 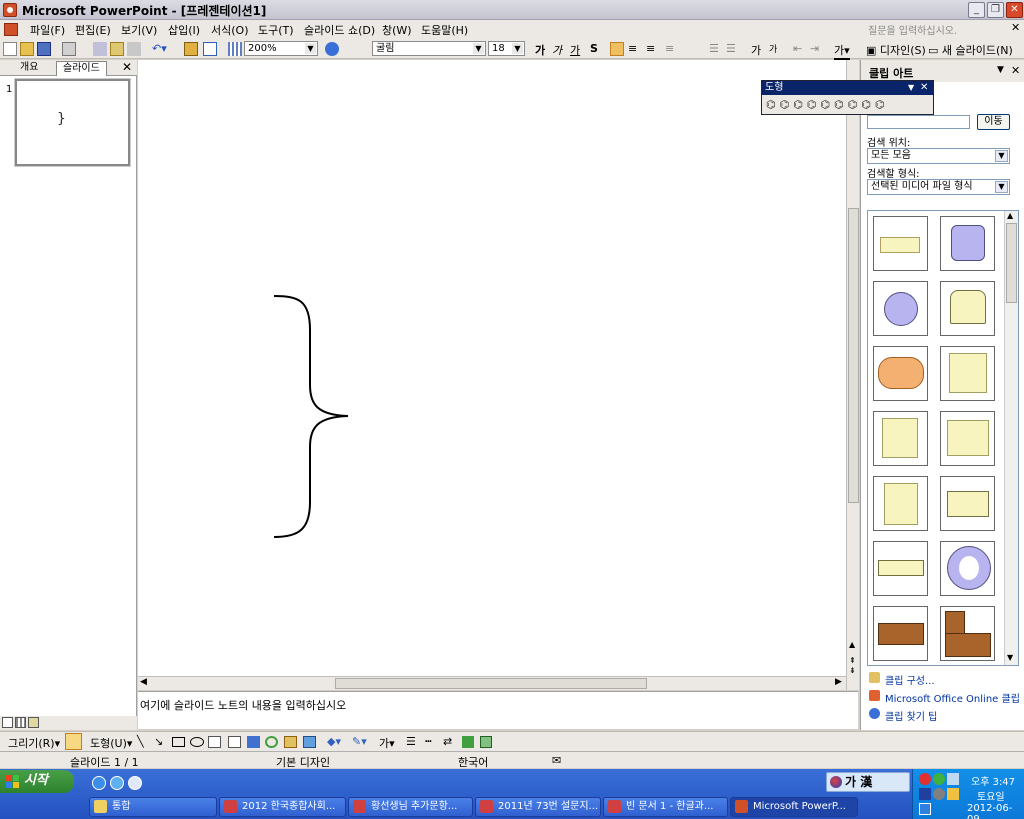 I want to click on increase-indent-icon: ⇥, so click(x=814, y=48).